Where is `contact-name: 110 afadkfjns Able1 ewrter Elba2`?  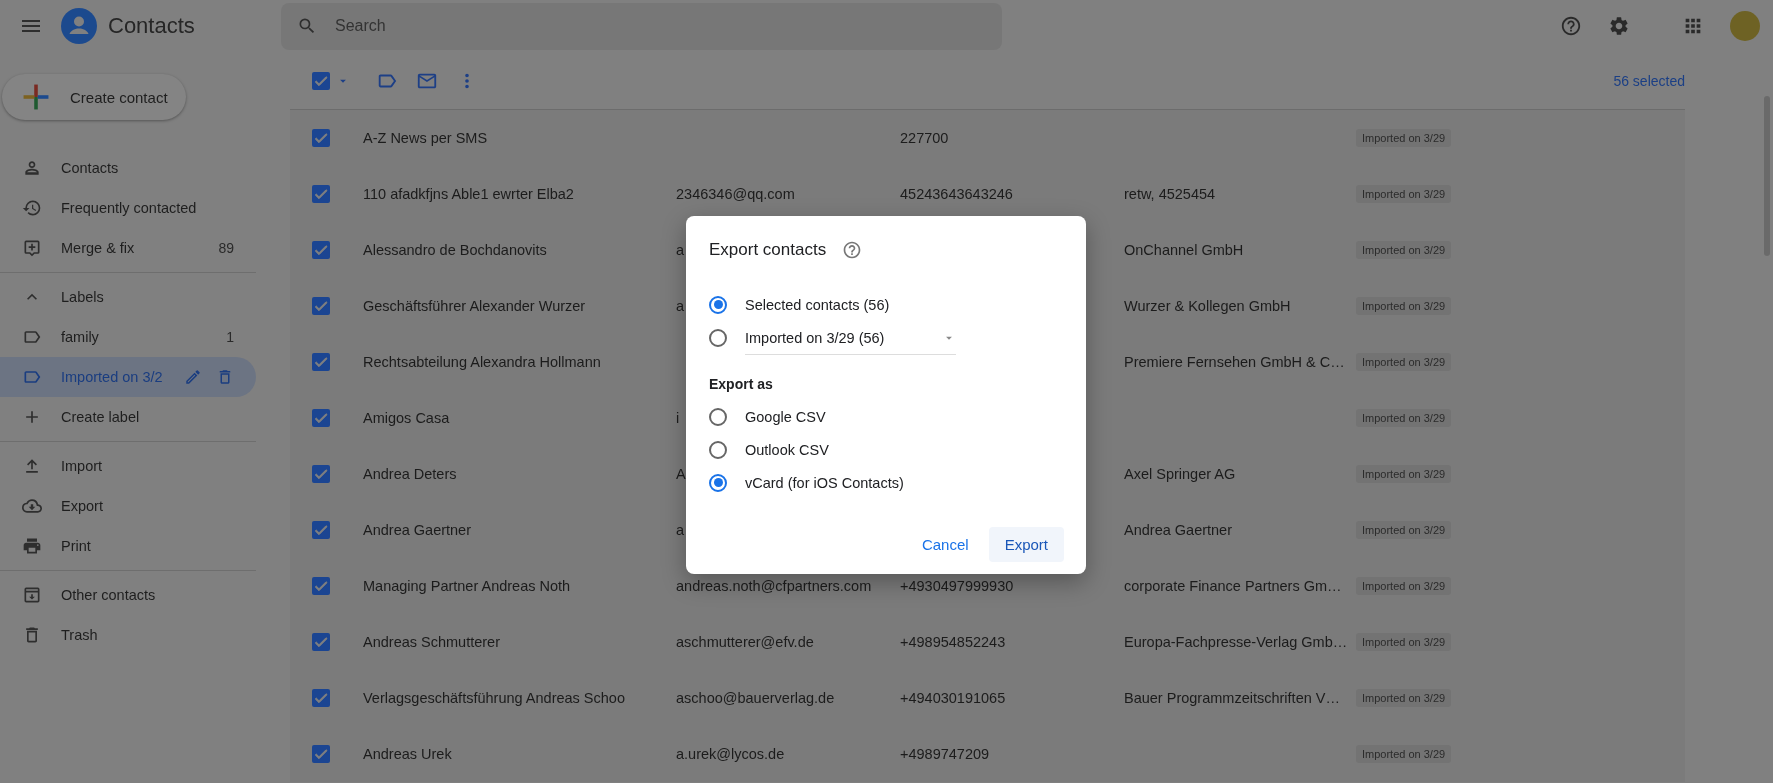 contact-name: 110 afadkfjns Able1 ewrter Elba2 is located at coordinates (468, 194).